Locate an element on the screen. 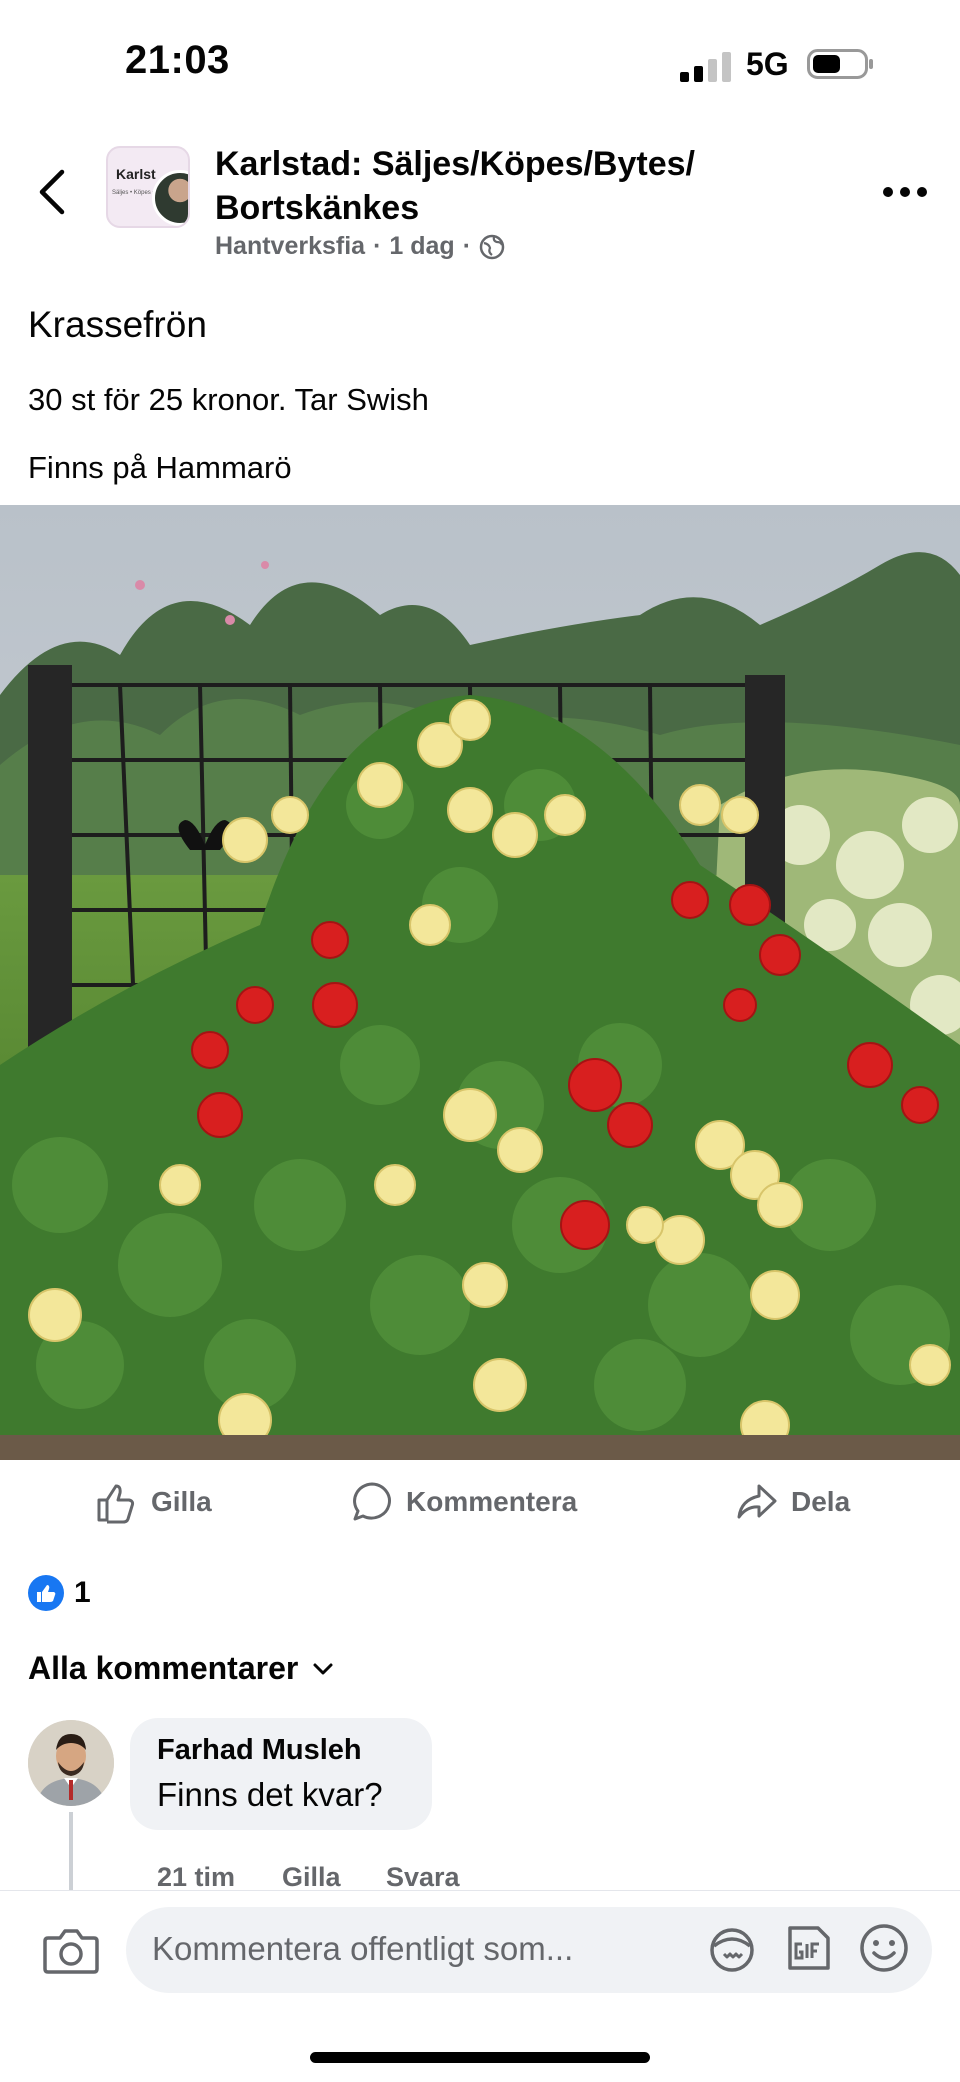 The height and width of the screenshot is (2082, 960). post-meta: Hantverksfia · 1 dag · is located at coordinates (360, 246).